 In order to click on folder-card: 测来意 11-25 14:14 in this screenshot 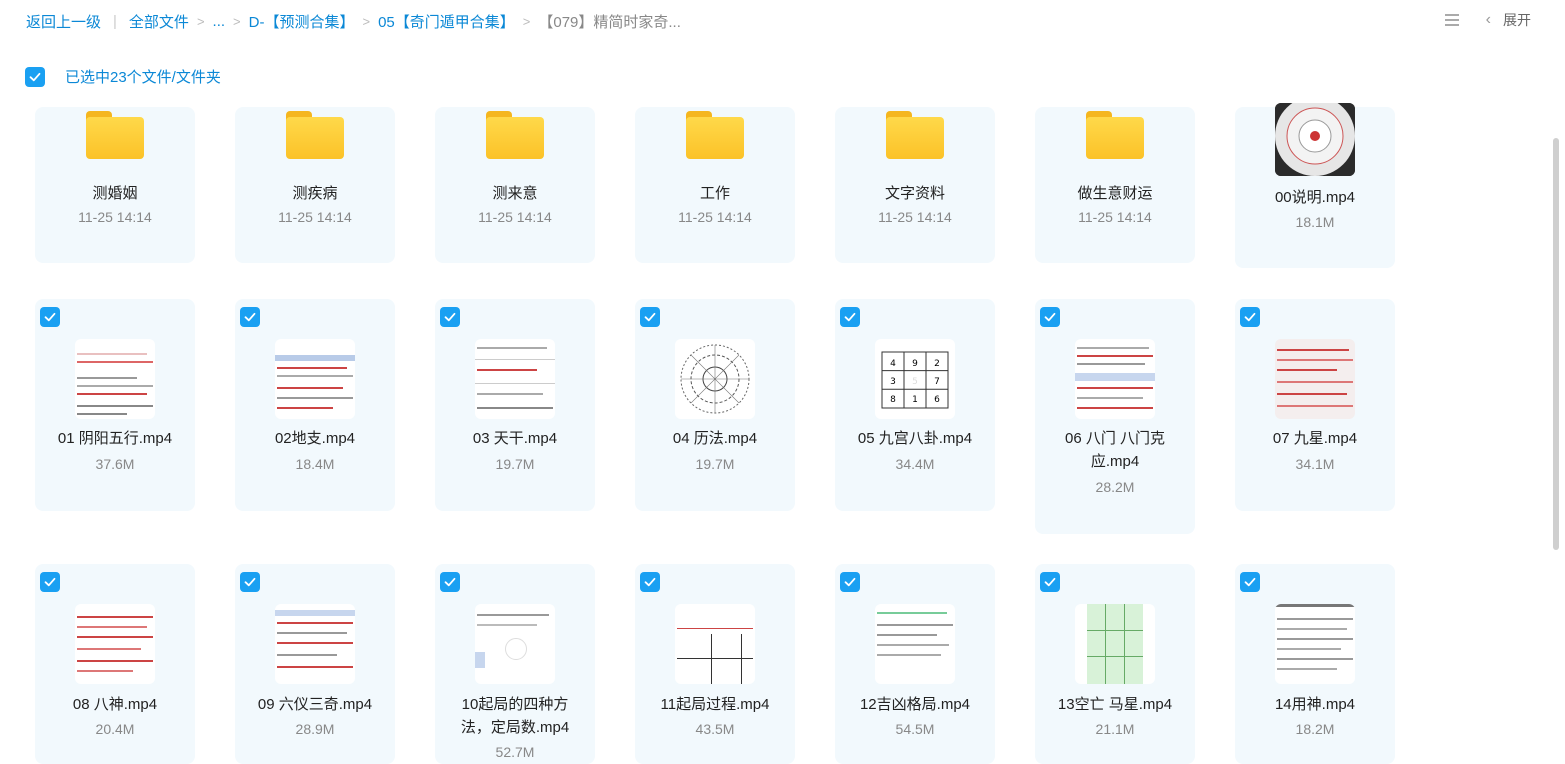, I will do `click(515, 185)`.